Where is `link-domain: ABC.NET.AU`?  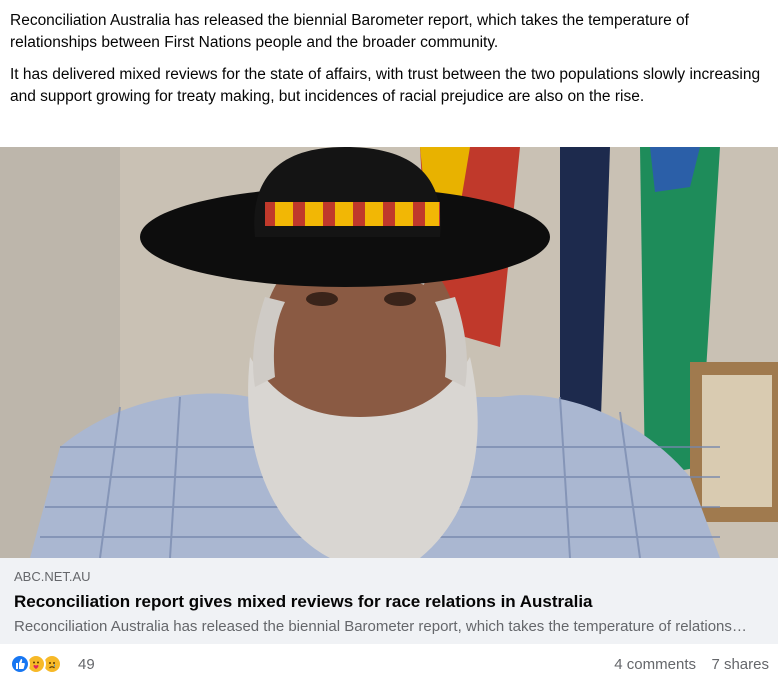
link-domain: ABC.NET.AU is located at coordinates (52, 576).